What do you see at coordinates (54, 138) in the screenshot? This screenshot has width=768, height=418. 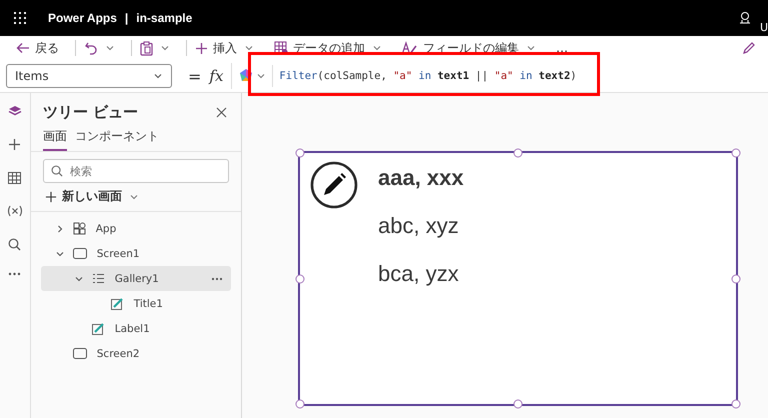 I see `panel-tab: 画面` at bounding box center [54, 138].